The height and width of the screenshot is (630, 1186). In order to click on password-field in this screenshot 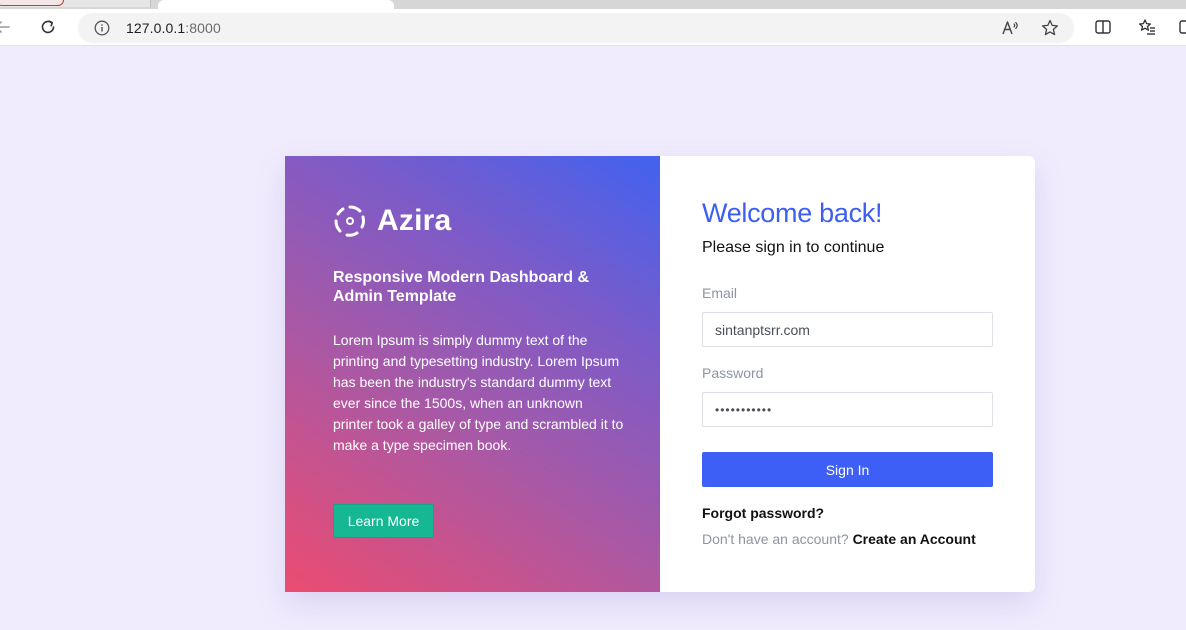, I will do `click(847, 409)`.